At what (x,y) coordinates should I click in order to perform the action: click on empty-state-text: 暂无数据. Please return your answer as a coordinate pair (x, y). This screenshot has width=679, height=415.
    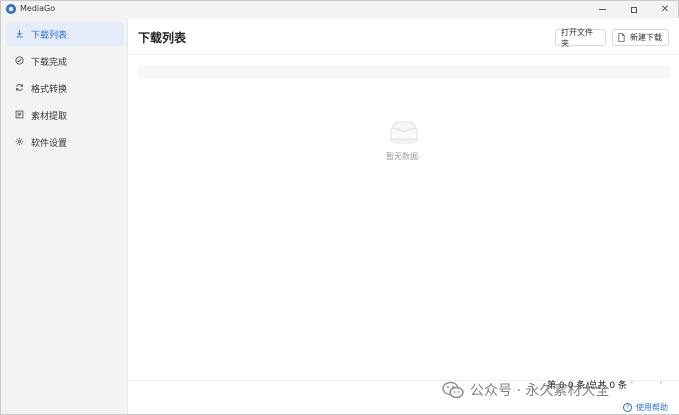
    Looking at the image, I should click on (402, 156).